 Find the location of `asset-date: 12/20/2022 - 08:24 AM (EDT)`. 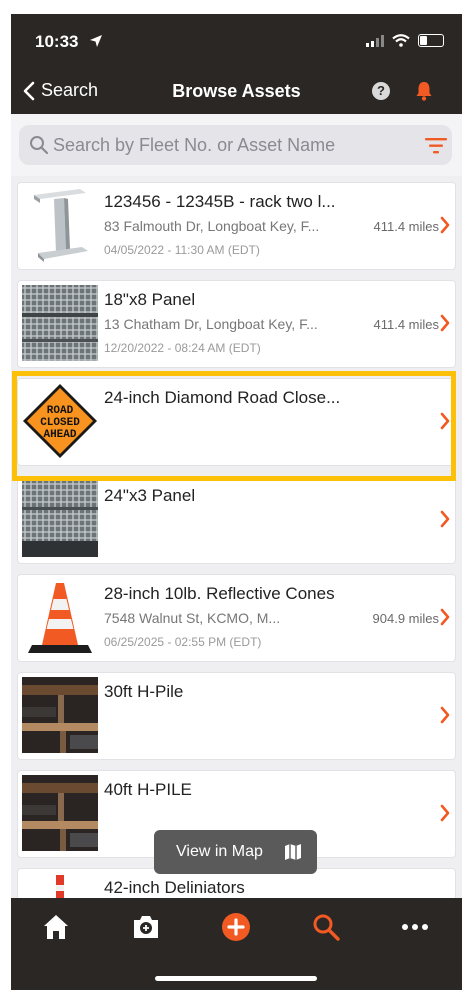

asset-date: 12/20/2022 - 08:24 AM (EDT) is located at coordinates (182, 348).